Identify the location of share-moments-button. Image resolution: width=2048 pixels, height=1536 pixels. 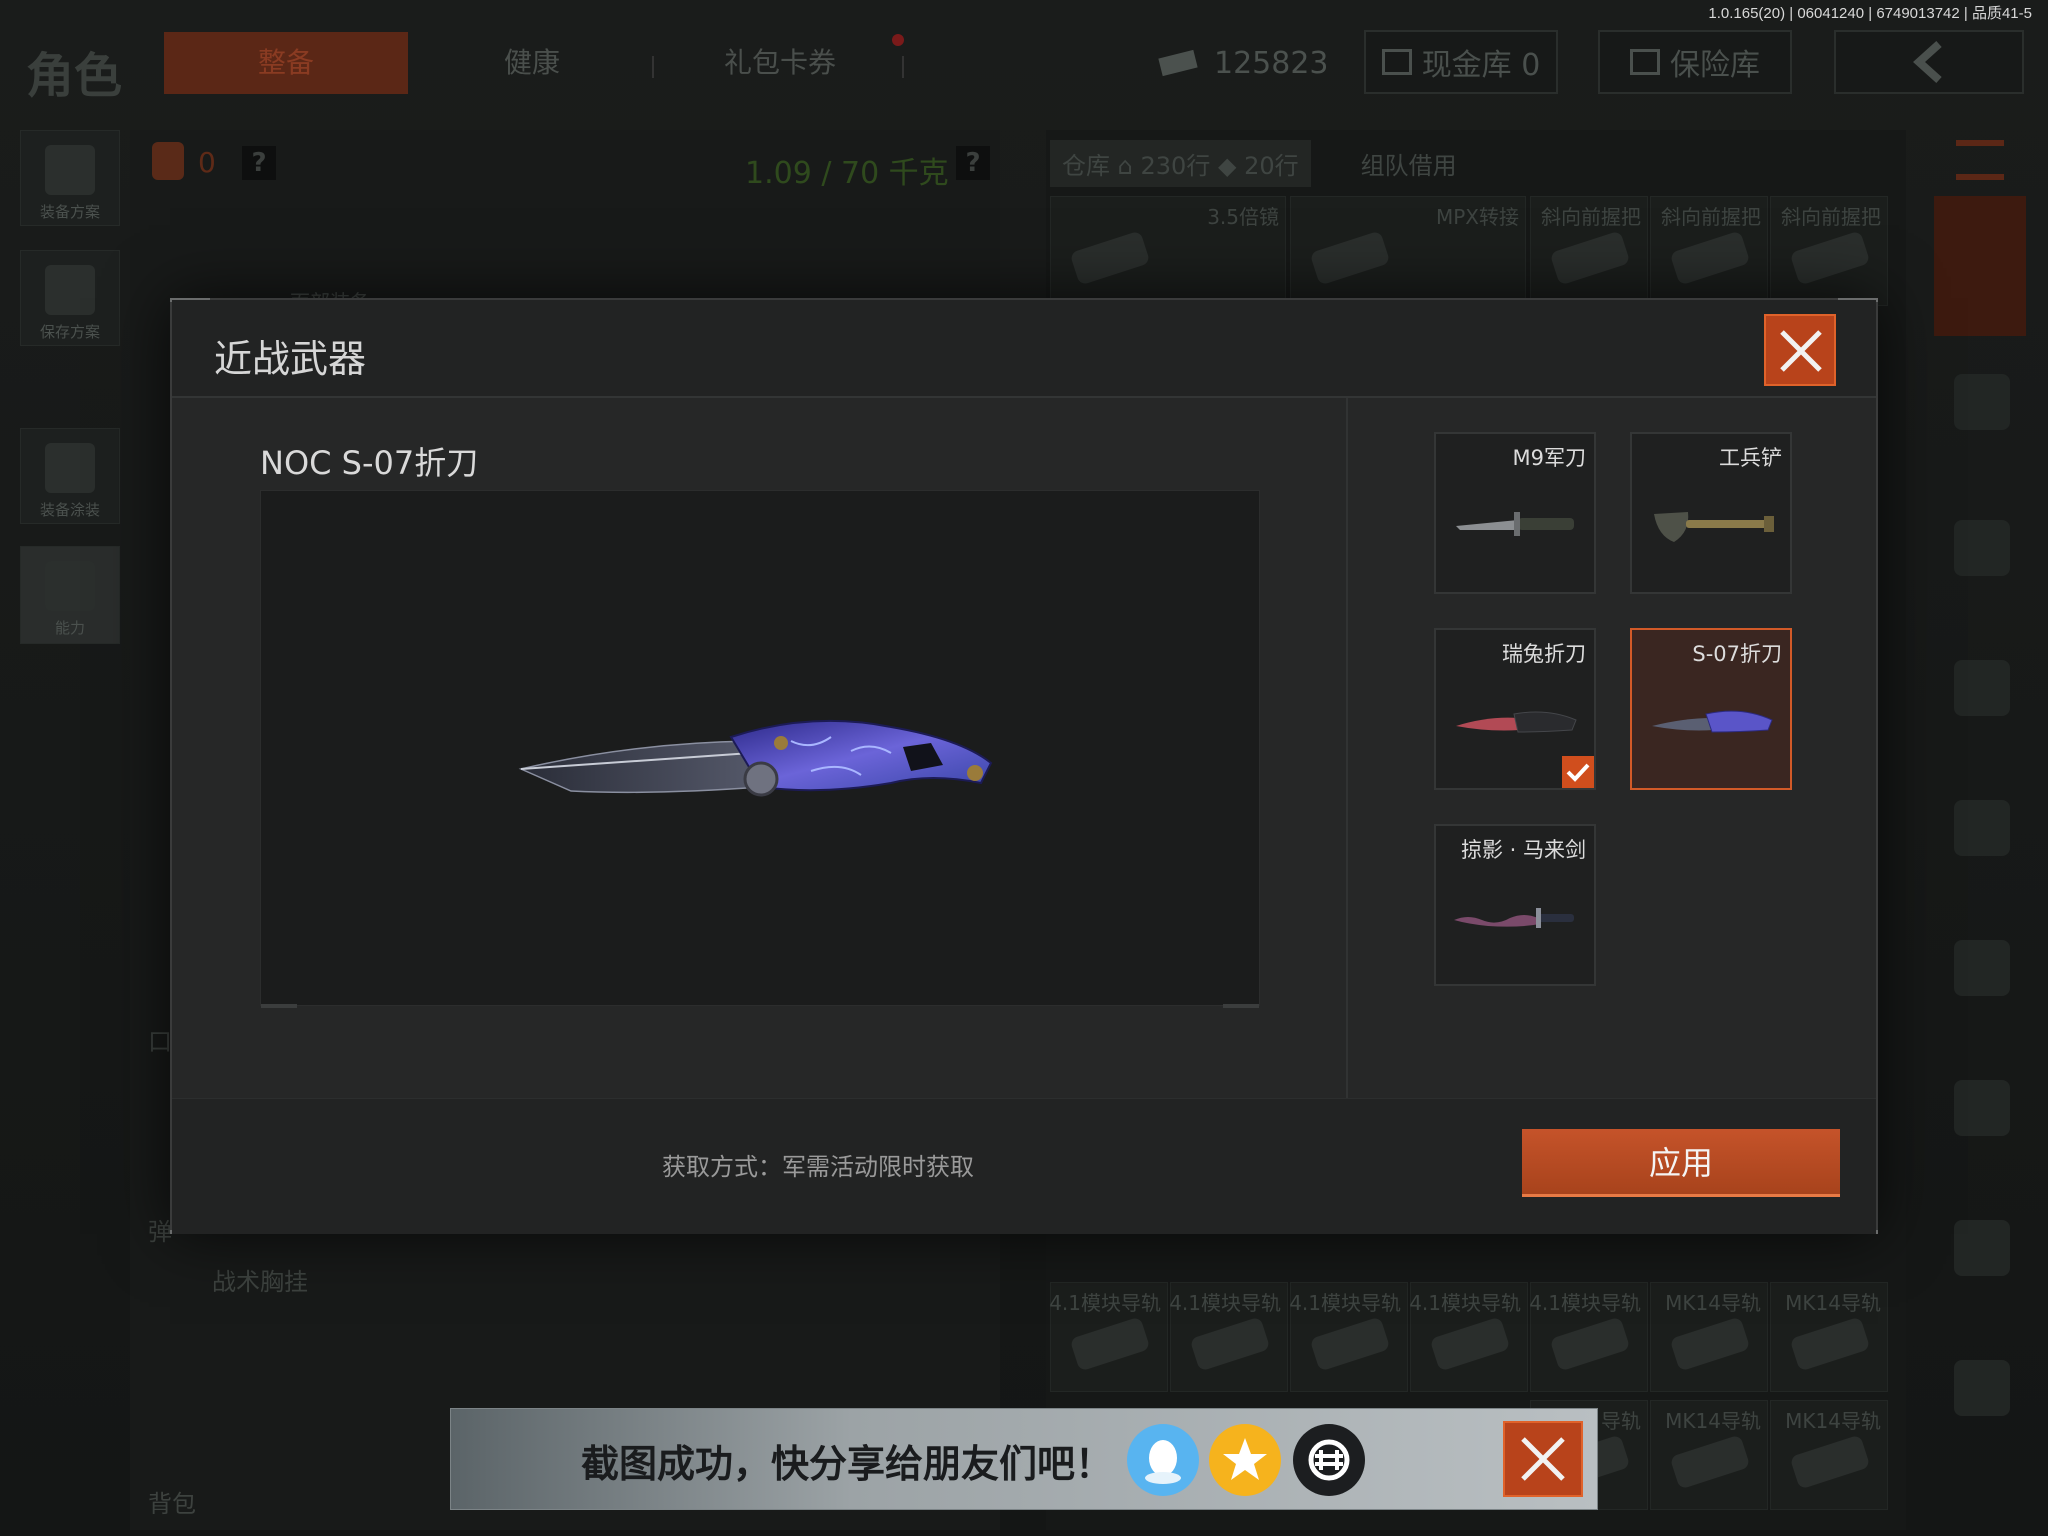
(1329, 1460).